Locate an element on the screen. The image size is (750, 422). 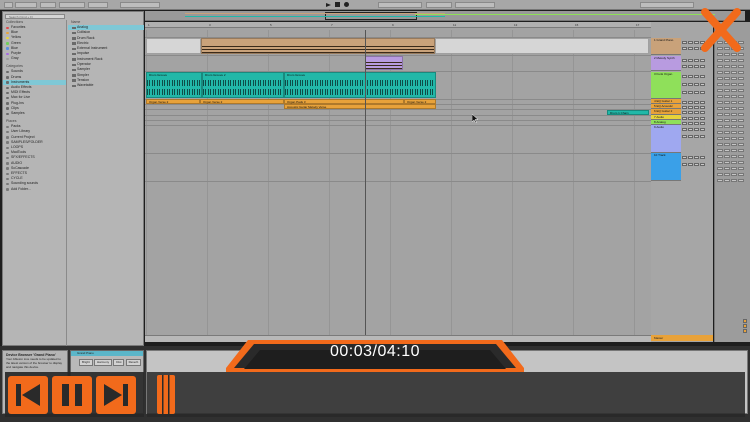
track-header: 2 Melody Synth is located at coordinates (666, 63).